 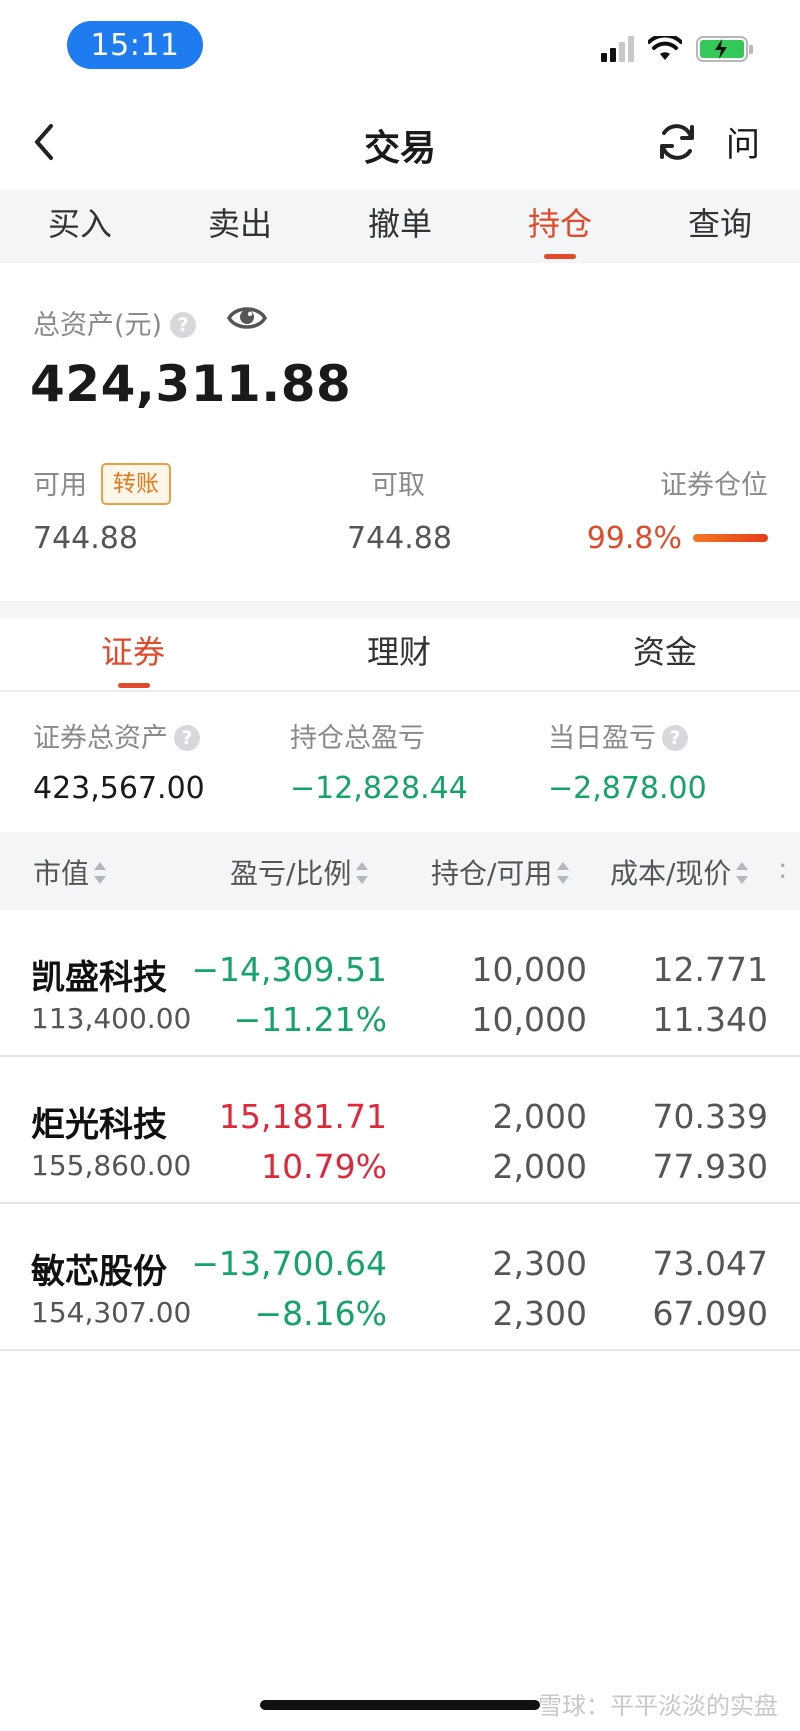 I want to click on market-value: 113,400.00, so click(x=111, y=1018).